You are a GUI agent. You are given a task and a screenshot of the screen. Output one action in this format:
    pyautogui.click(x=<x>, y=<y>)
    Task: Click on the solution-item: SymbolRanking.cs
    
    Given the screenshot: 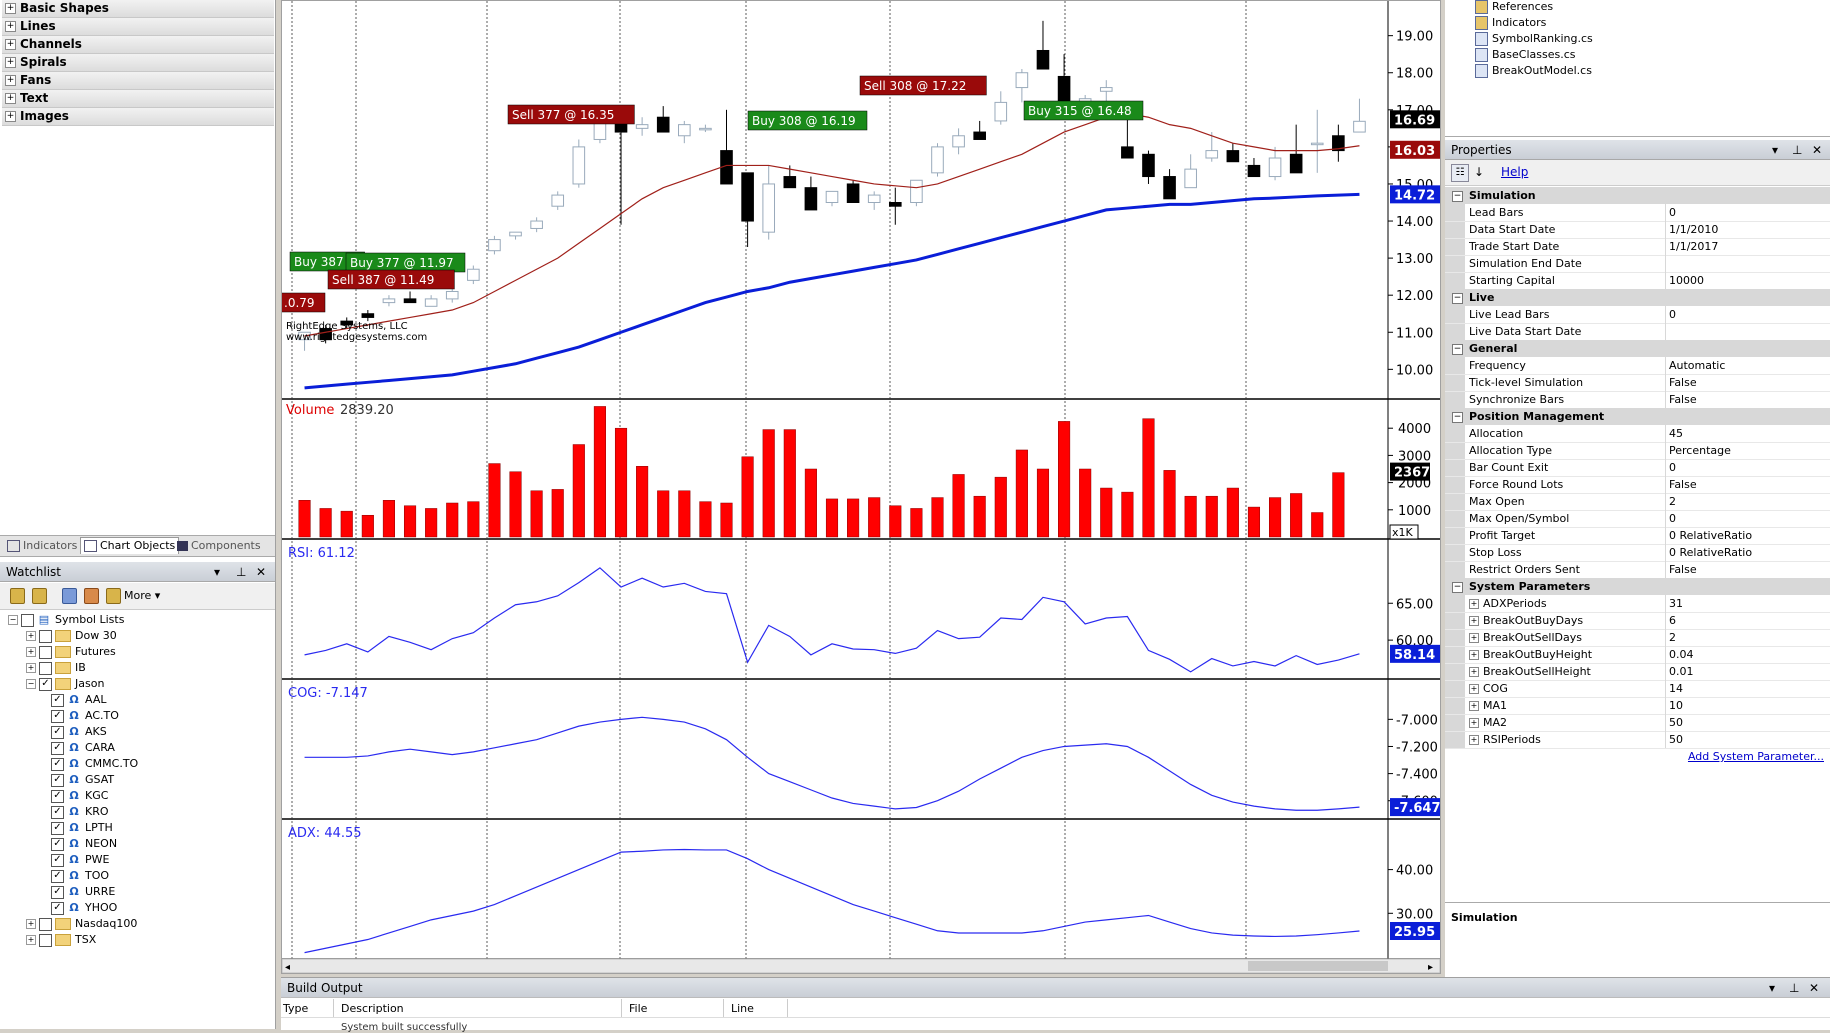 What is the action you would take?
    pyautogui.click(x=1534, y=39)
    